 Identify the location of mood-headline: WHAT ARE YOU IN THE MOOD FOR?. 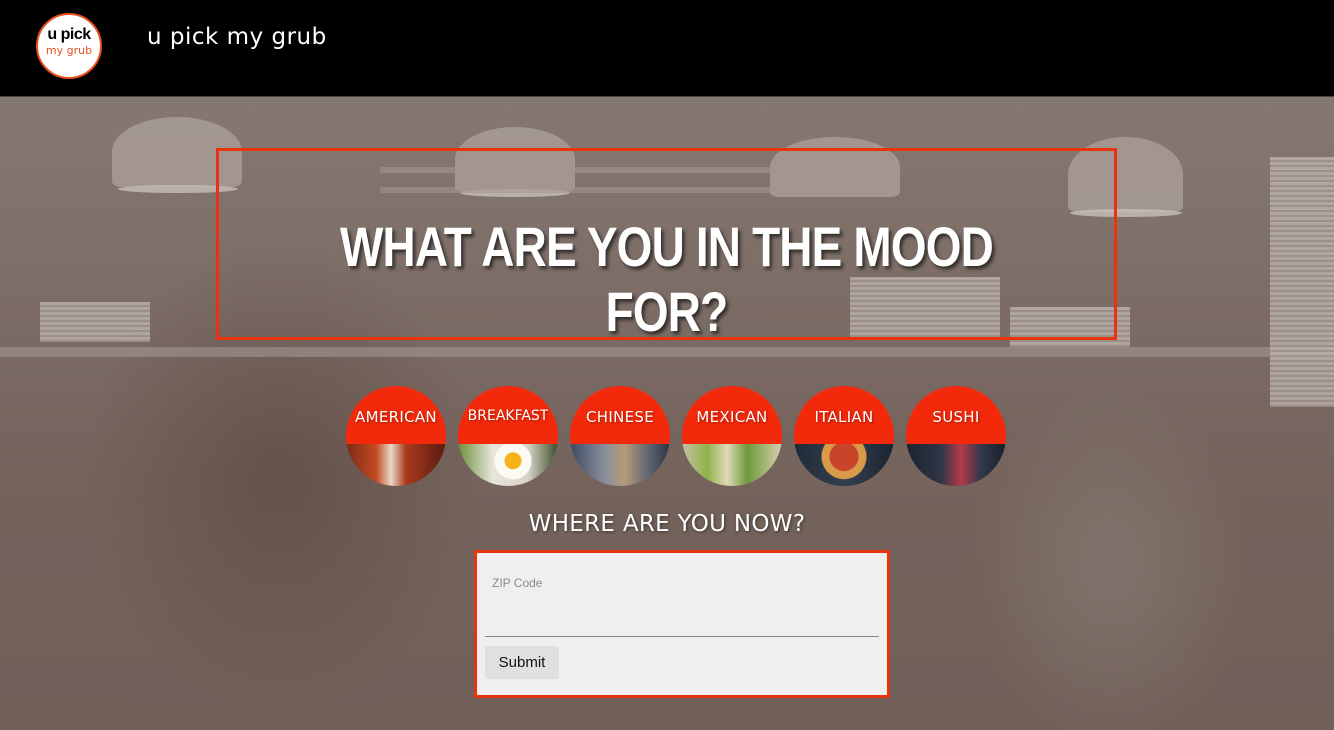
(667, 279).